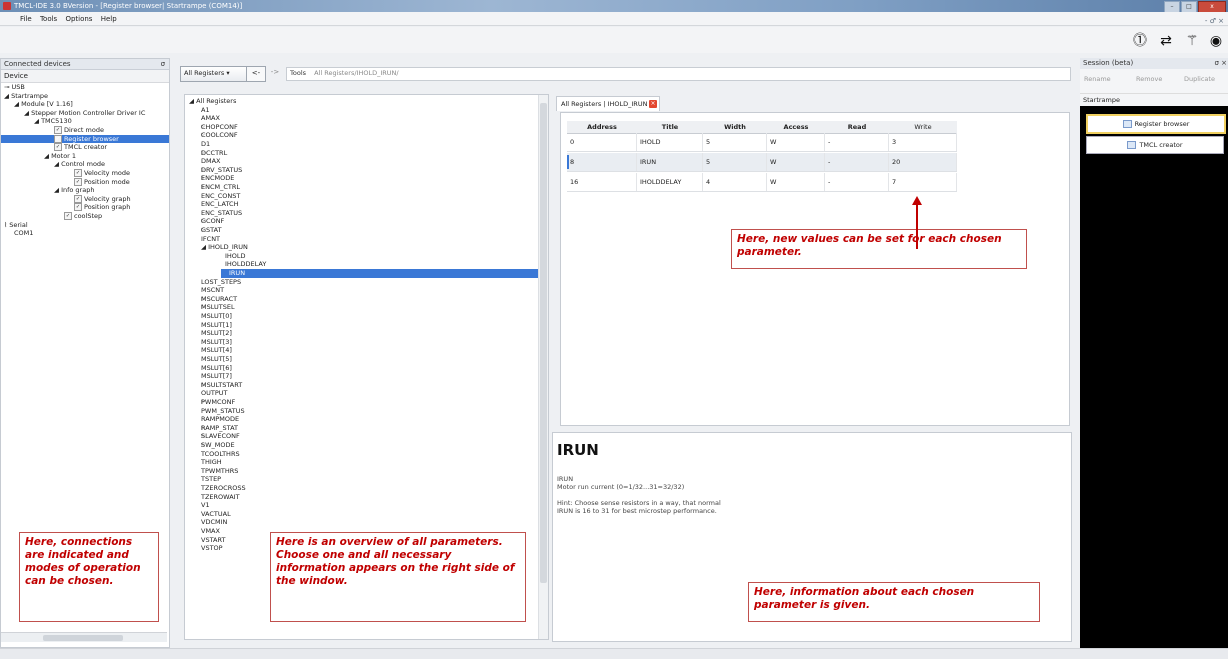 The height and width of the screenshot is (659, 1228). I want to click on register-item: A1, so click(360, 110).